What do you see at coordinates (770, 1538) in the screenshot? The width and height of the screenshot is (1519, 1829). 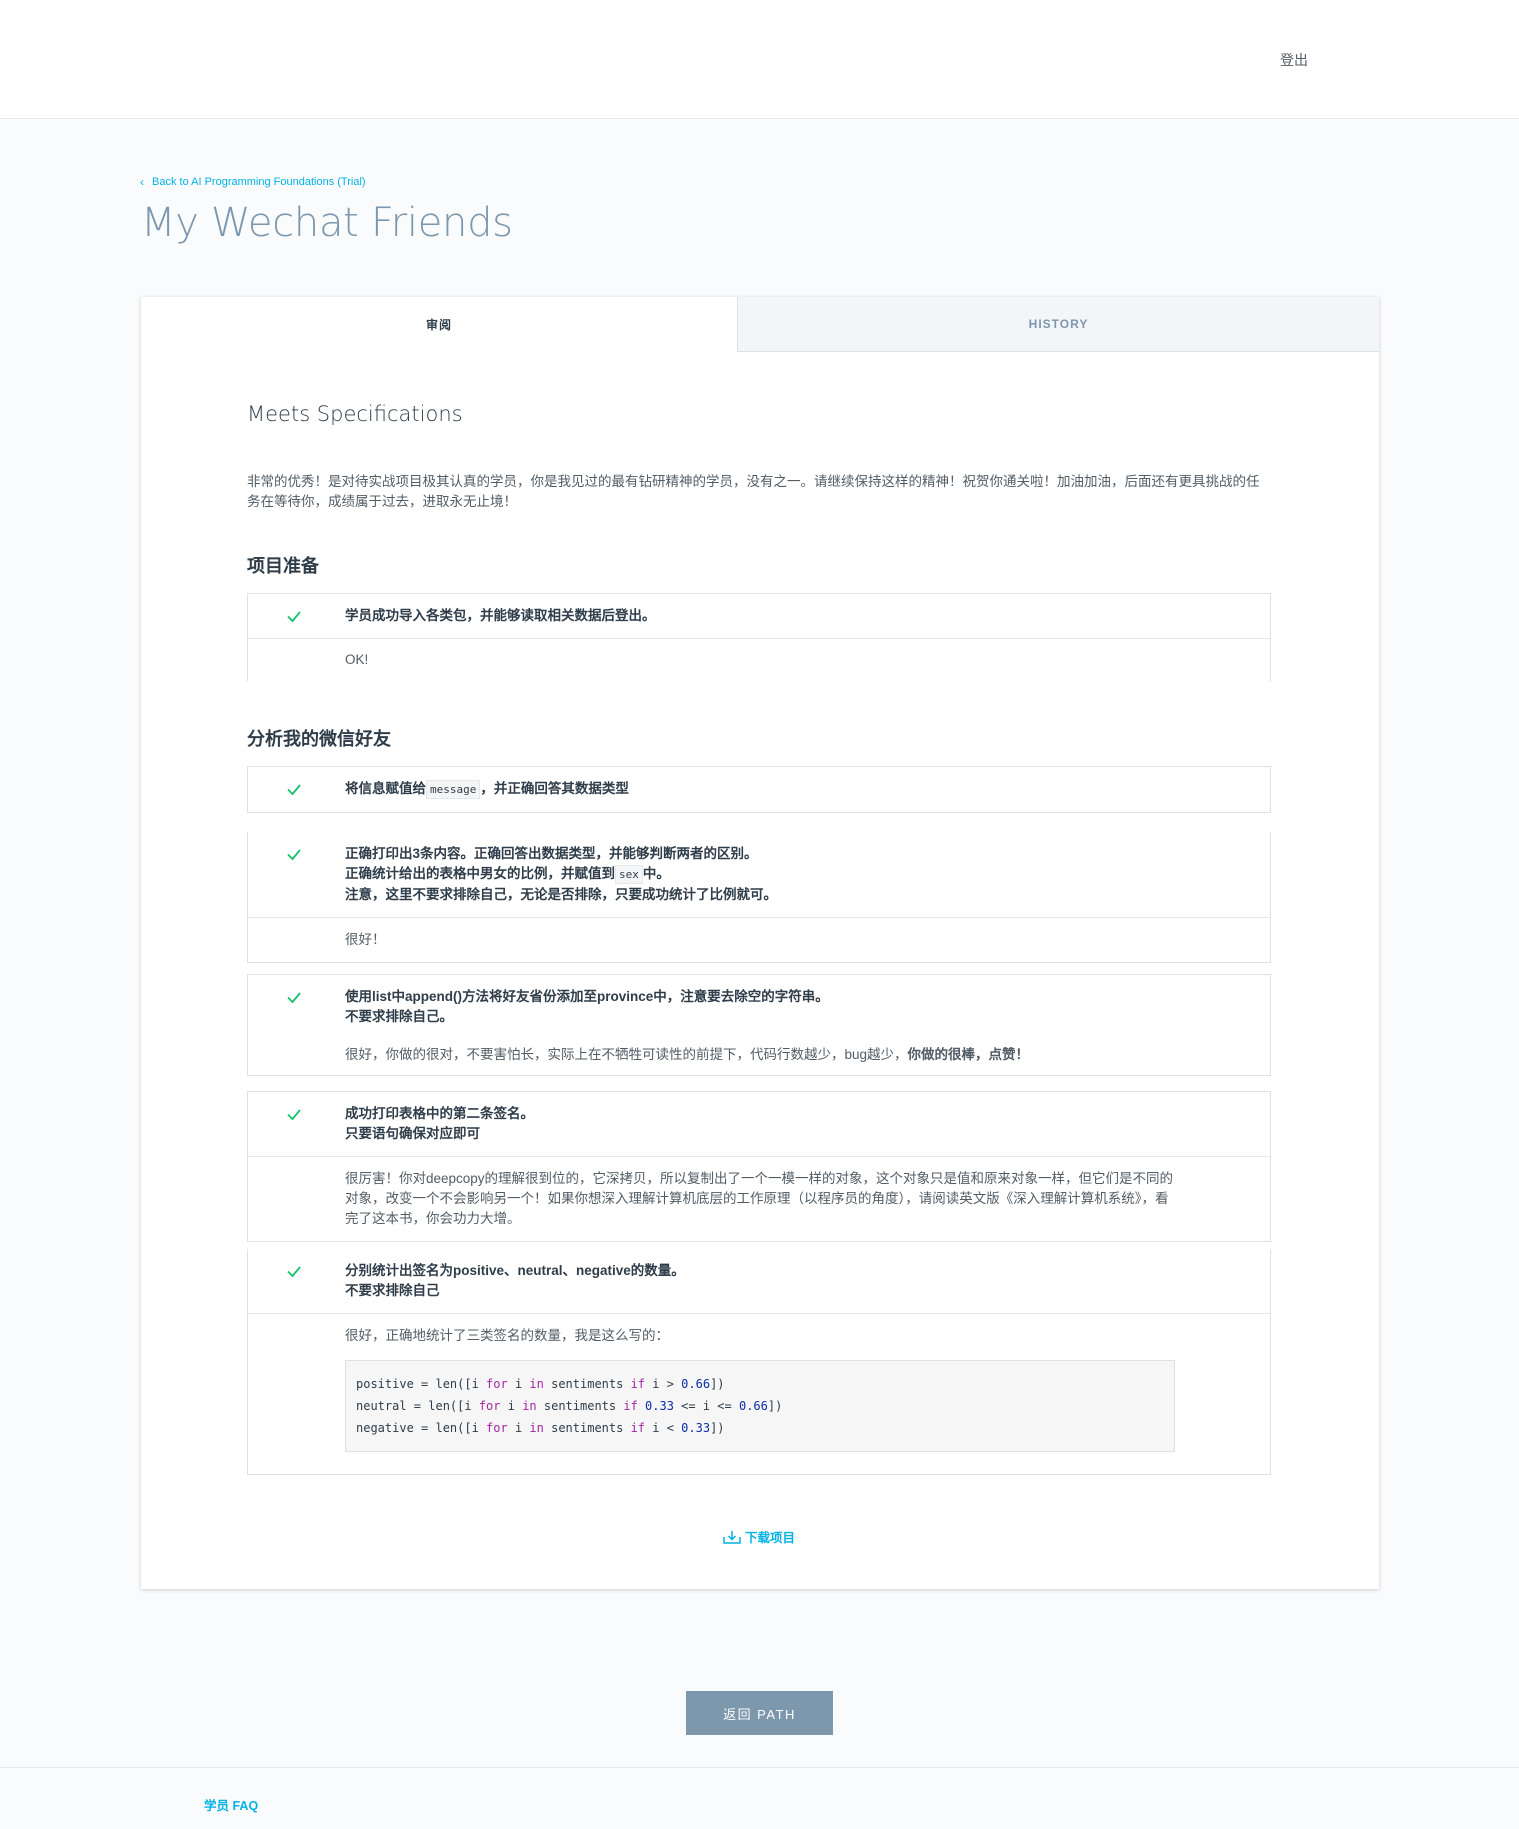 I see `download-label: 下载项目` at bounding box center [770, 1538].